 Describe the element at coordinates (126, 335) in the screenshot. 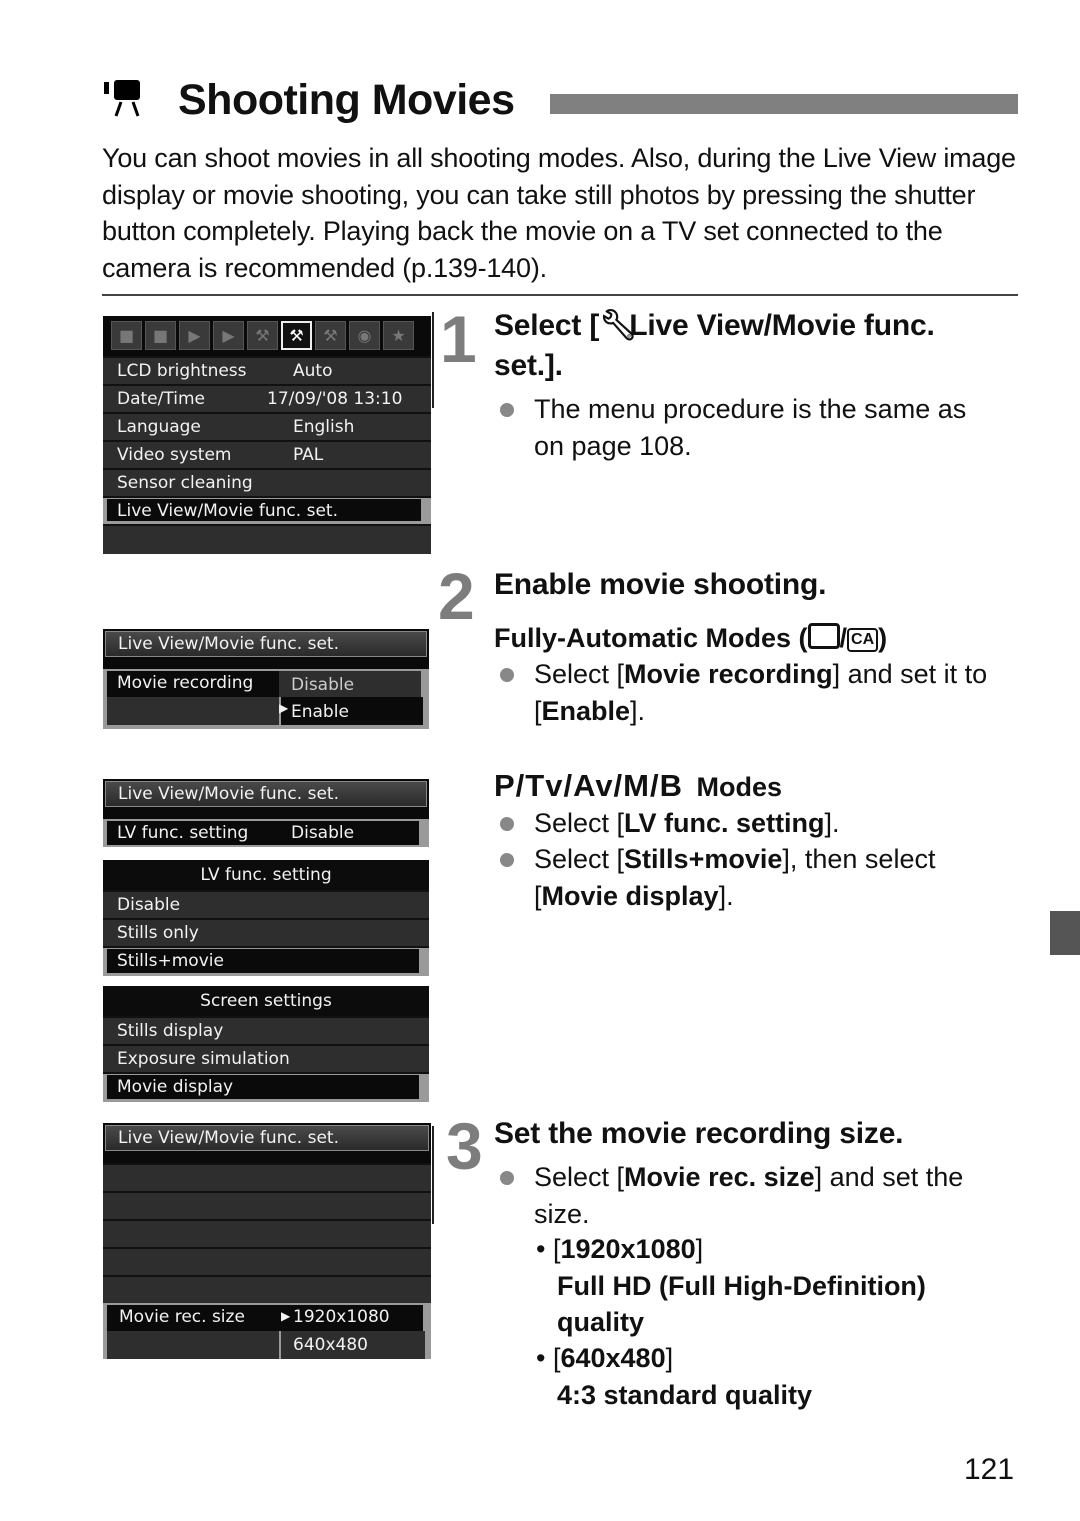

I see `shooting-1-icon: ■` at that location.